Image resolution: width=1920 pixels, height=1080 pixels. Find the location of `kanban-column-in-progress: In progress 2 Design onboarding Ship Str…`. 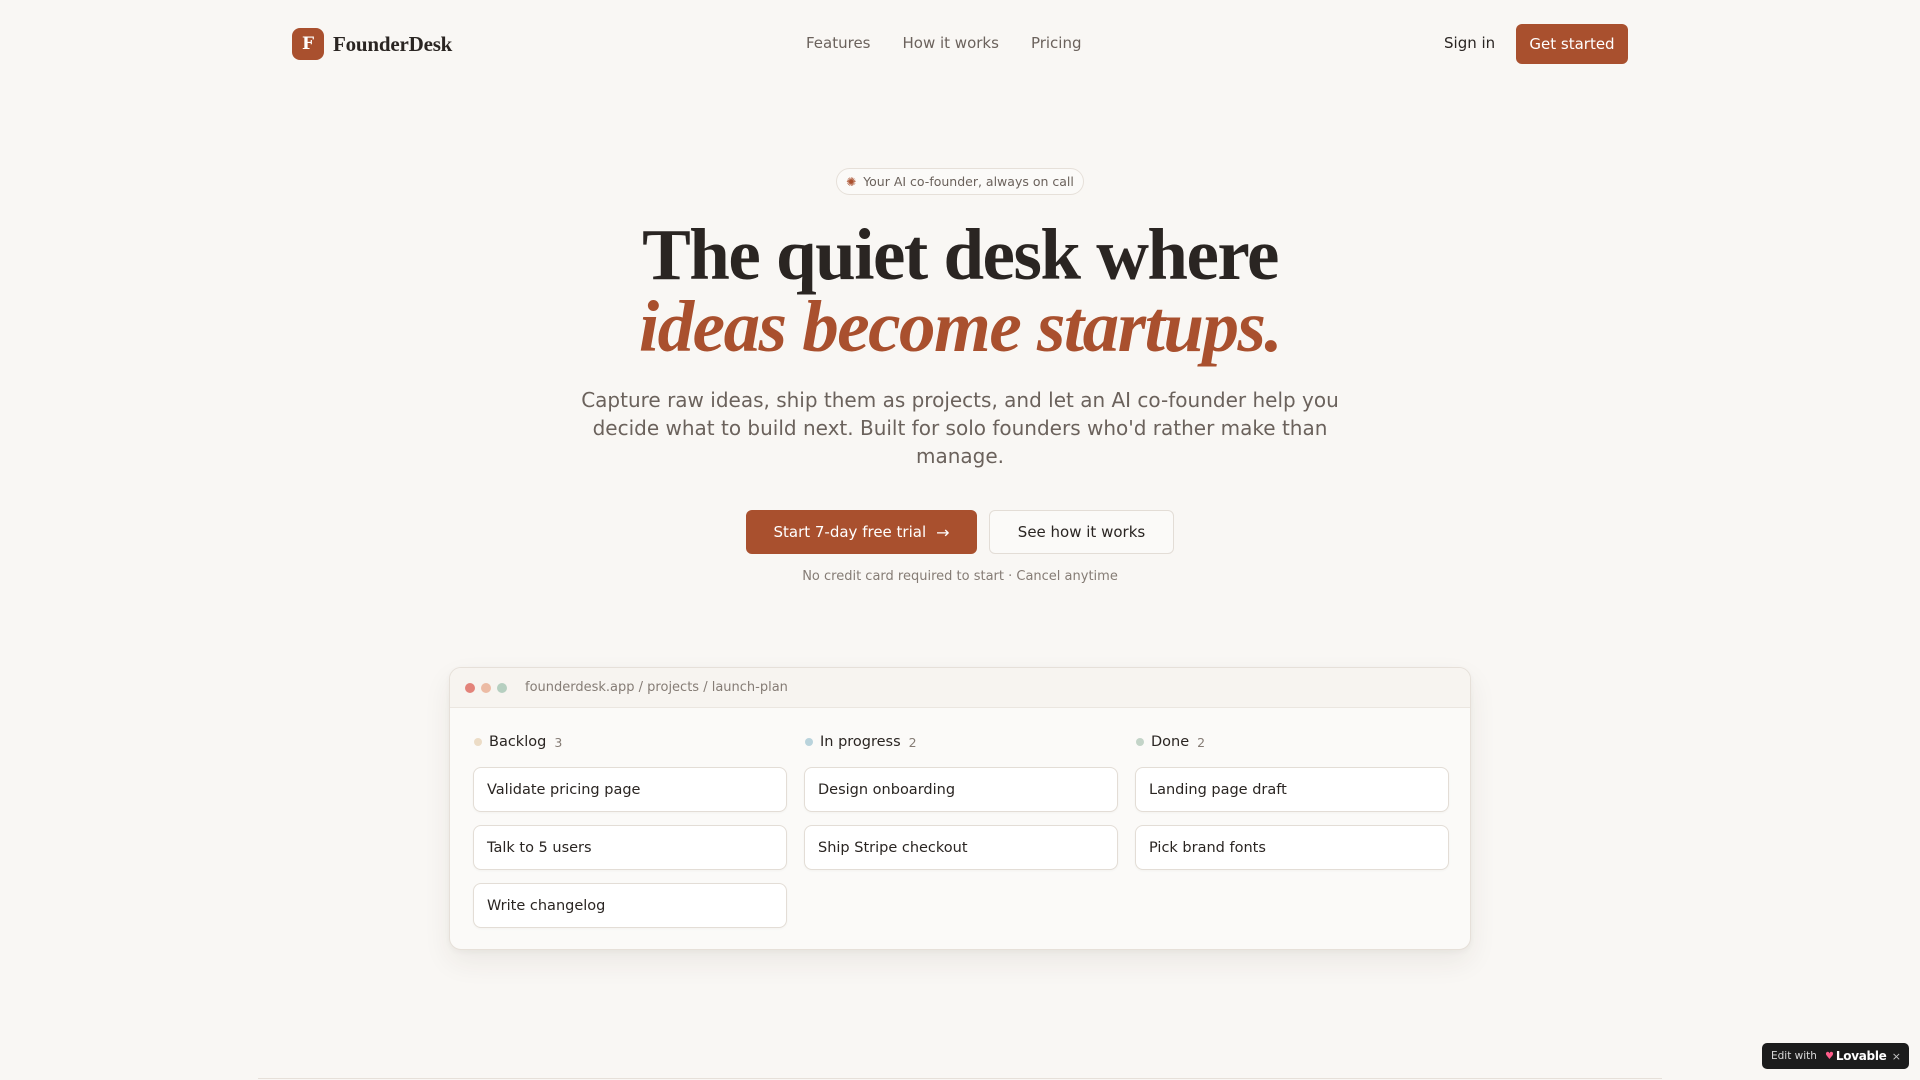

kanban-column-in-progress: In progress 2 Design onboarding Ship Str… is located at coordinates (961, 836).